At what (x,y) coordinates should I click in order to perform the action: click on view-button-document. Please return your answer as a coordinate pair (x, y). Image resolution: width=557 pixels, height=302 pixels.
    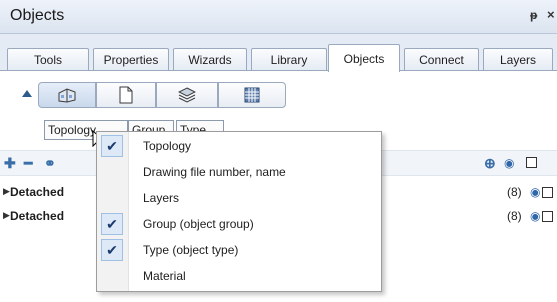
    Looking at the image, I should click on (126, 95).